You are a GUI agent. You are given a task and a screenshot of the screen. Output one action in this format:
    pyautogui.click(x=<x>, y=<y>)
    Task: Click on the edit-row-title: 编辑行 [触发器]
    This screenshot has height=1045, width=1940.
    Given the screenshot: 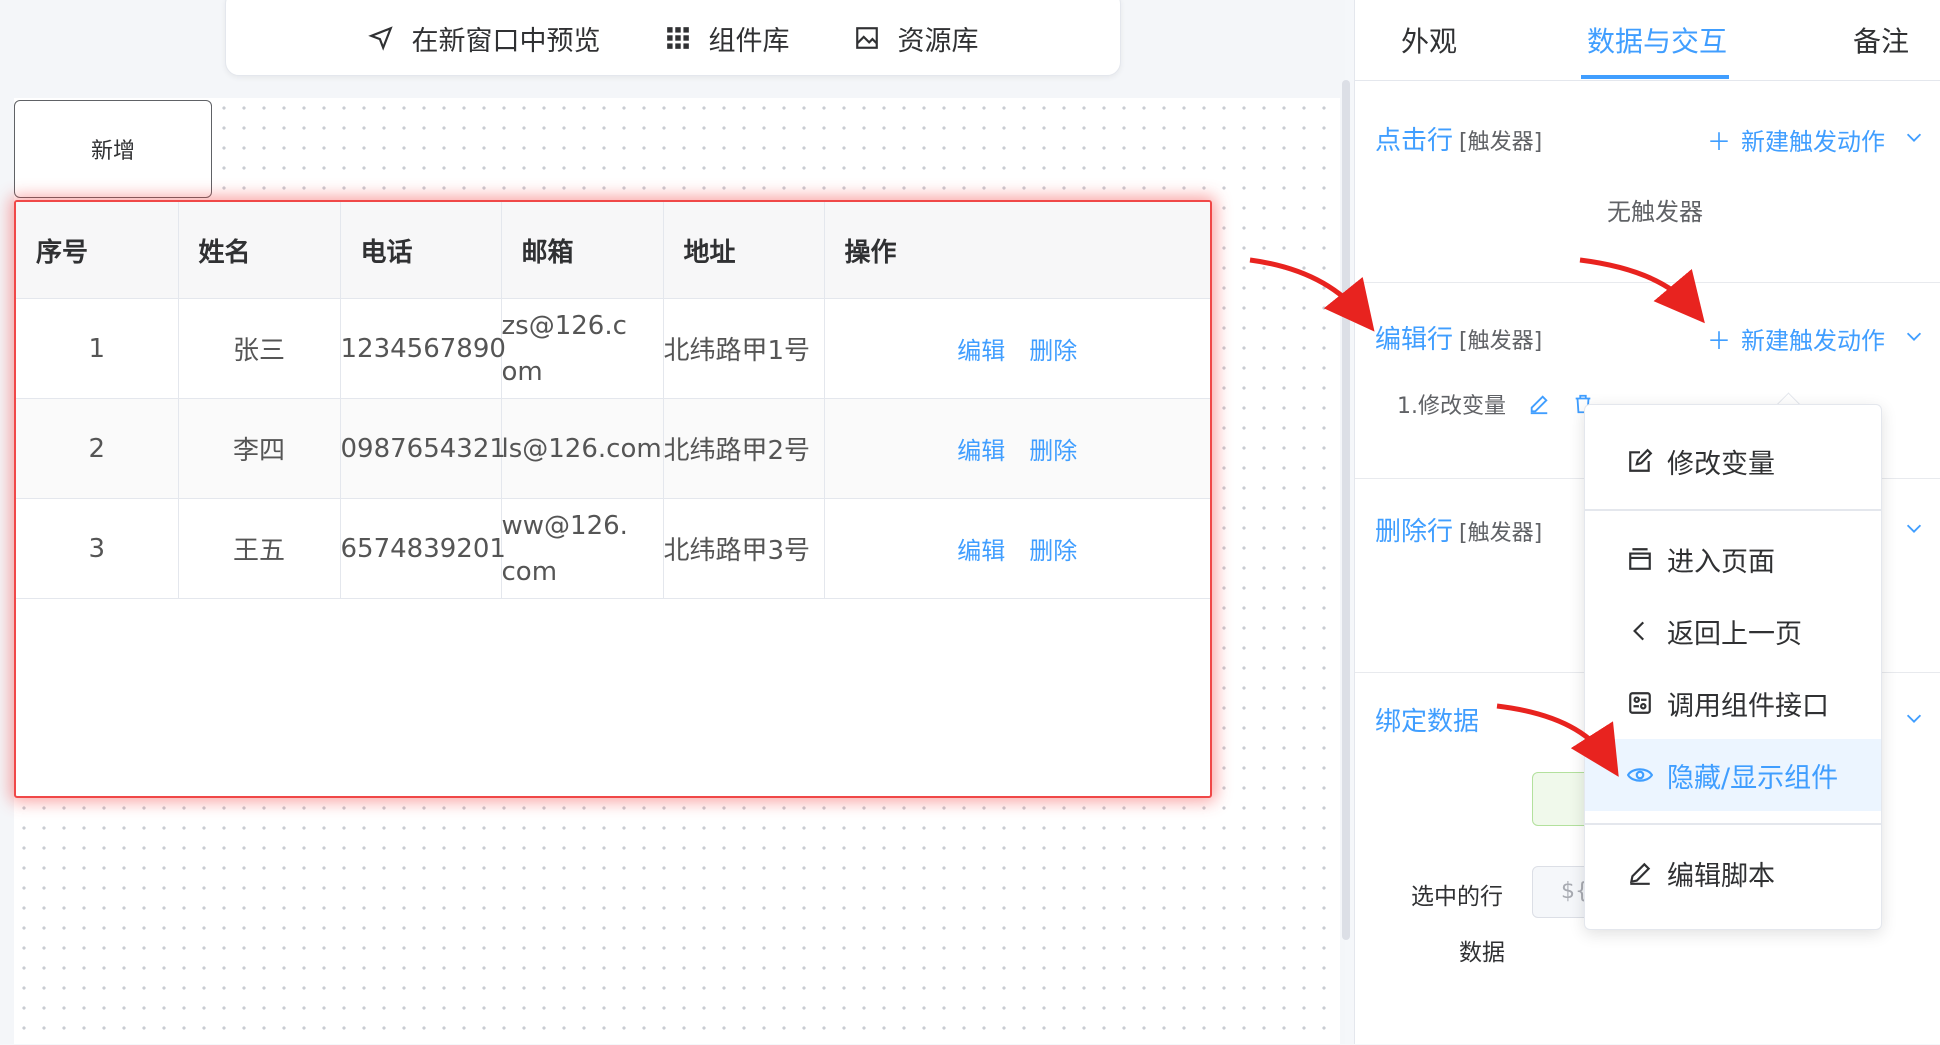 What is the action you would take?
    pyautogui.click(x=1458, y=337)
    